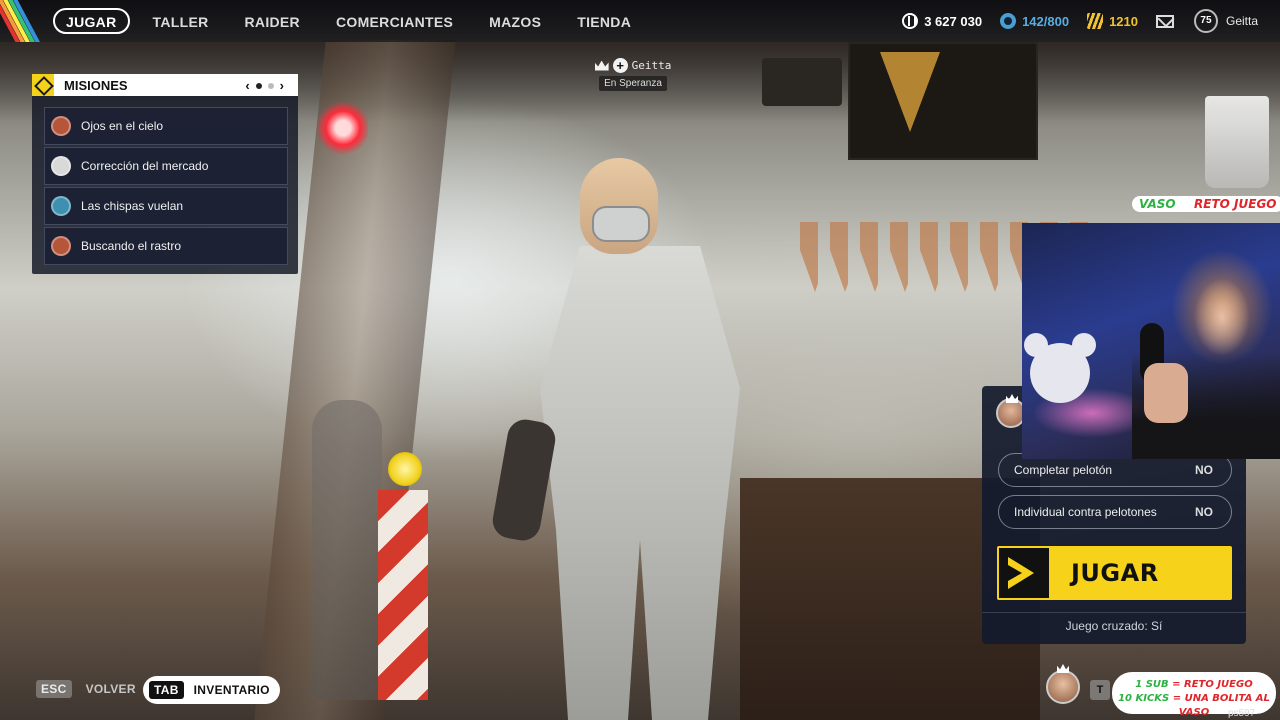  I want to click on location-badge: En Speranza, so click(633, 83).